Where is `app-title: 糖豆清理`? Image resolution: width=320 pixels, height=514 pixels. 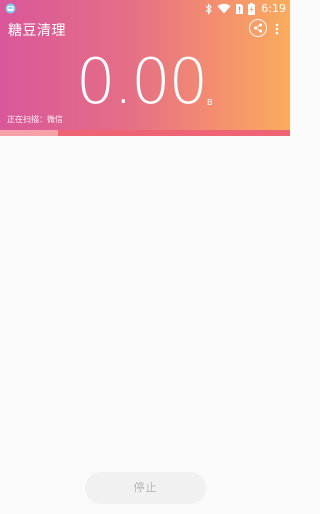
app-title: 糖豆清理 is located at coordinates (37, 31).